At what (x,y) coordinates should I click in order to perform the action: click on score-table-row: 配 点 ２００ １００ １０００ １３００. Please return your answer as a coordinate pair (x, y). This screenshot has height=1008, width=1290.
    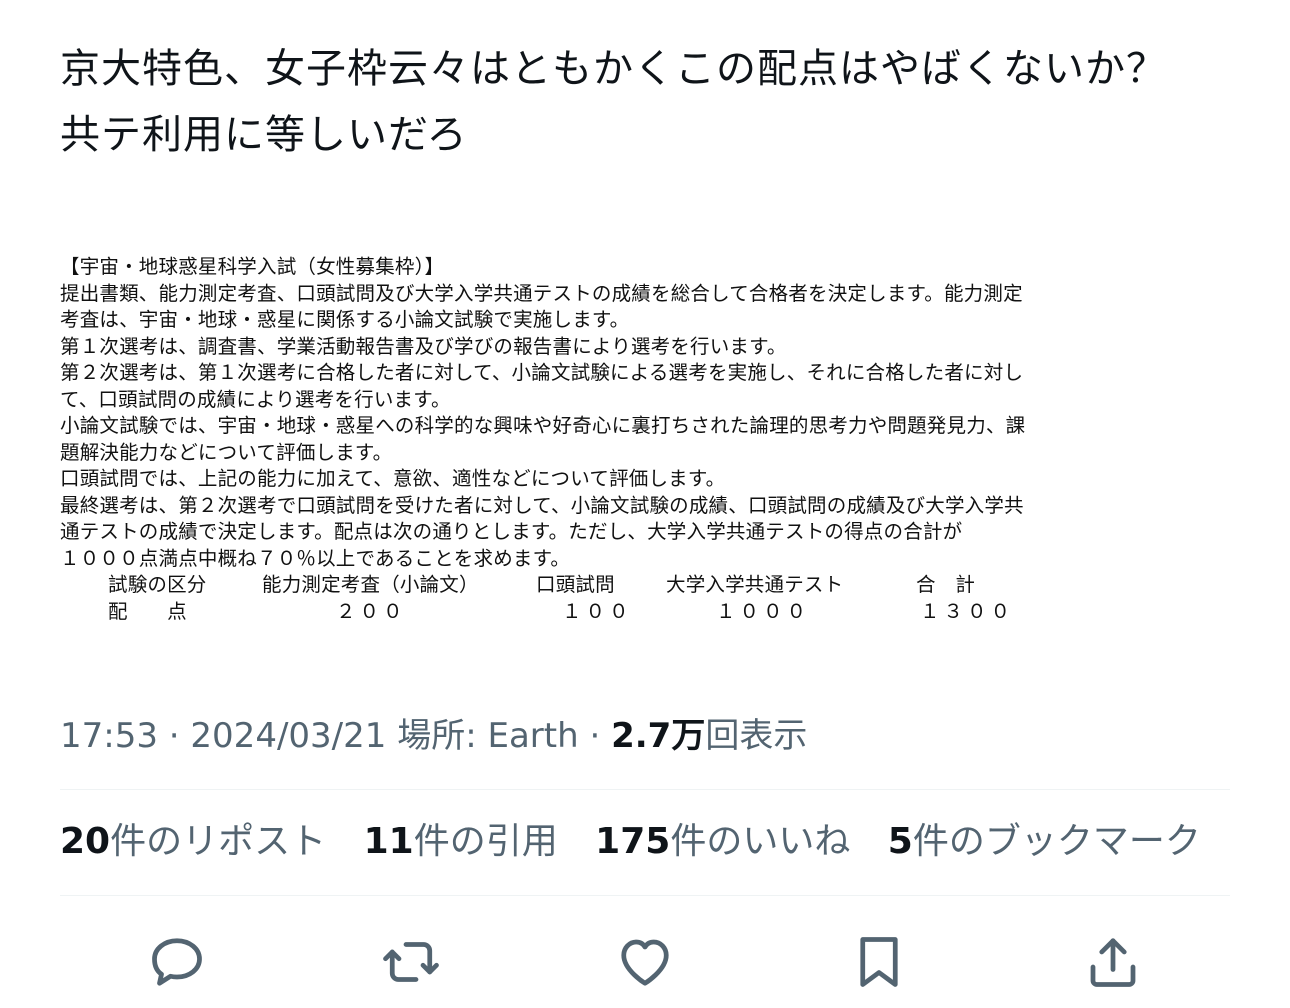
    Looking at the image, I should click on (647, 612).